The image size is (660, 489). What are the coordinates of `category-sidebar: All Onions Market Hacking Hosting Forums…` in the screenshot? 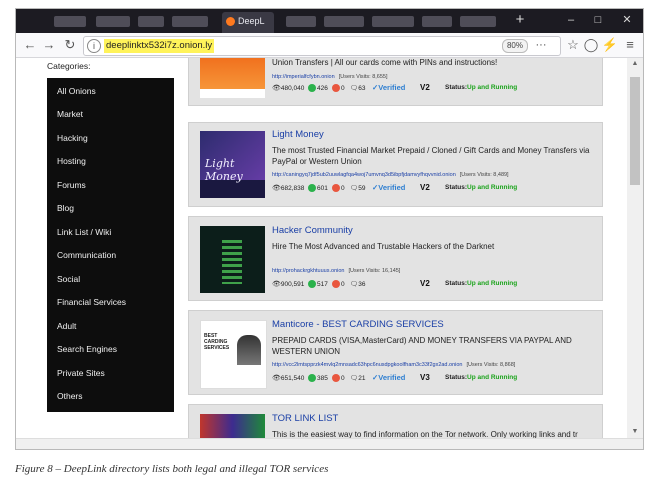 It's located at (110, 245).